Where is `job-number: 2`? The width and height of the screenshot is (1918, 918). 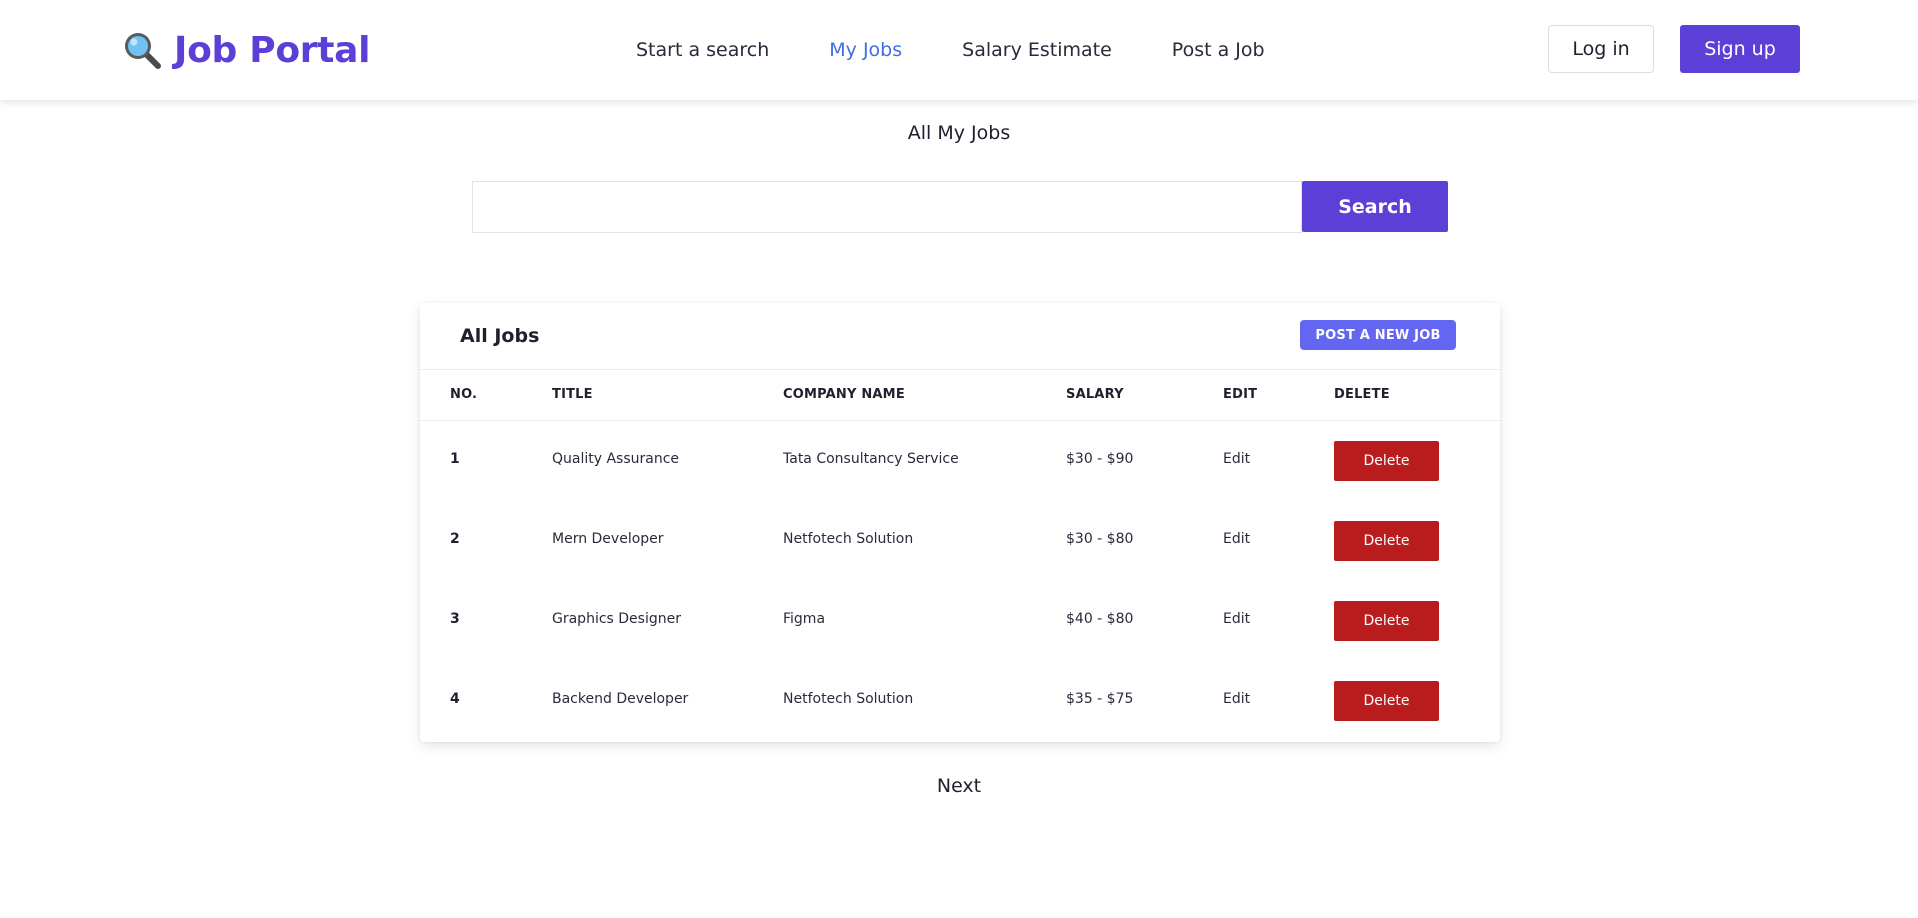
job-number: 2 is located at coordinates (455, 539).